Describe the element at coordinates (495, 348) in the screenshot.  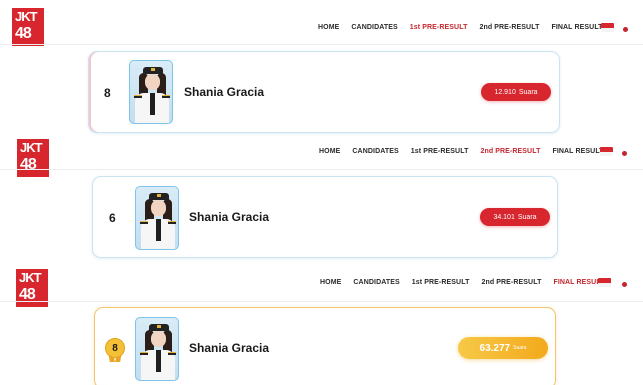
I see `vote-count: 63.277` at that location.